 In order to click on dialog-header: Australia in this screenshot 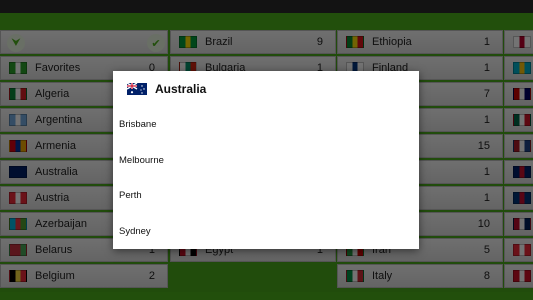, I will do `click(266, 89)`.